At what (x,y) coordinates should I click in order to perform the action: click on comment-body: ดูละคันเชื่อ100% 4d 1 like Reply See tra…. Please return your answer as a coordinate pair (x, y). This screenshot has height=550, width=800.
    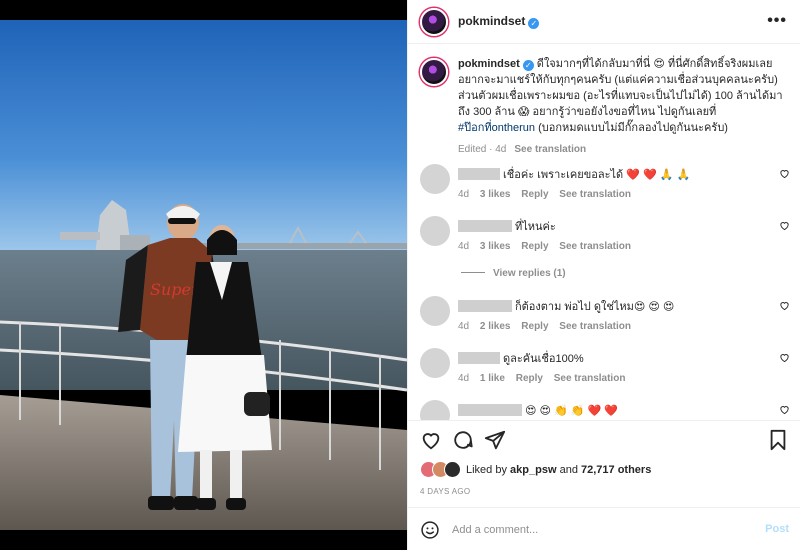
    Looking at the image, I should click on (608, 369).